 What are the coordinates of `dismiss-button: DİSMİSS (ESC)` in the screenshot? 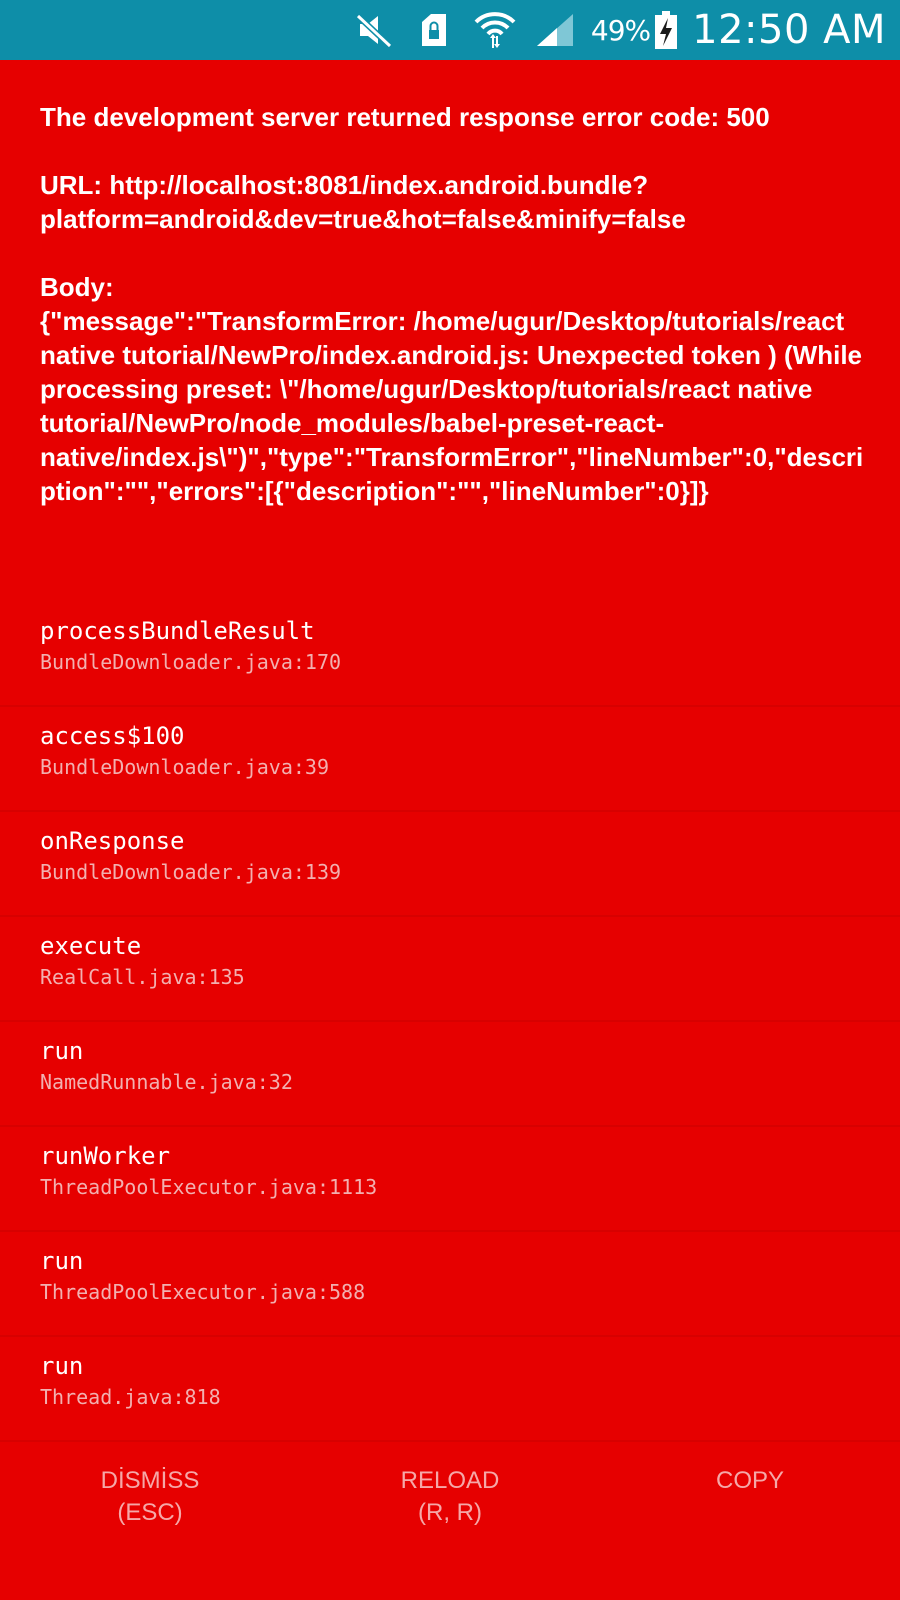 It's located at (150, 1515).